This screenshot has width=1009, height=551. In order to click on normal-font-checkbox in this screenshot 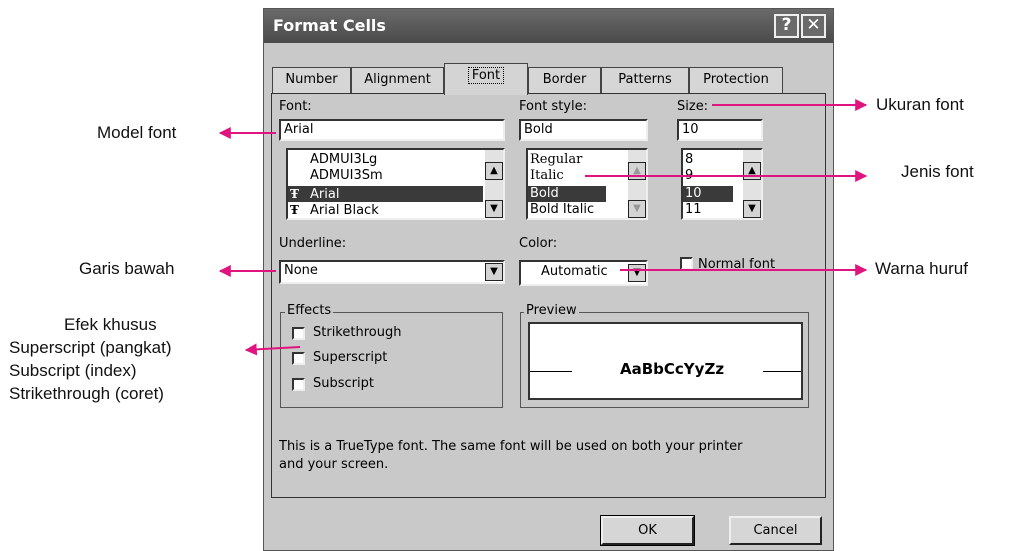, I will do `click(686, 263)`.